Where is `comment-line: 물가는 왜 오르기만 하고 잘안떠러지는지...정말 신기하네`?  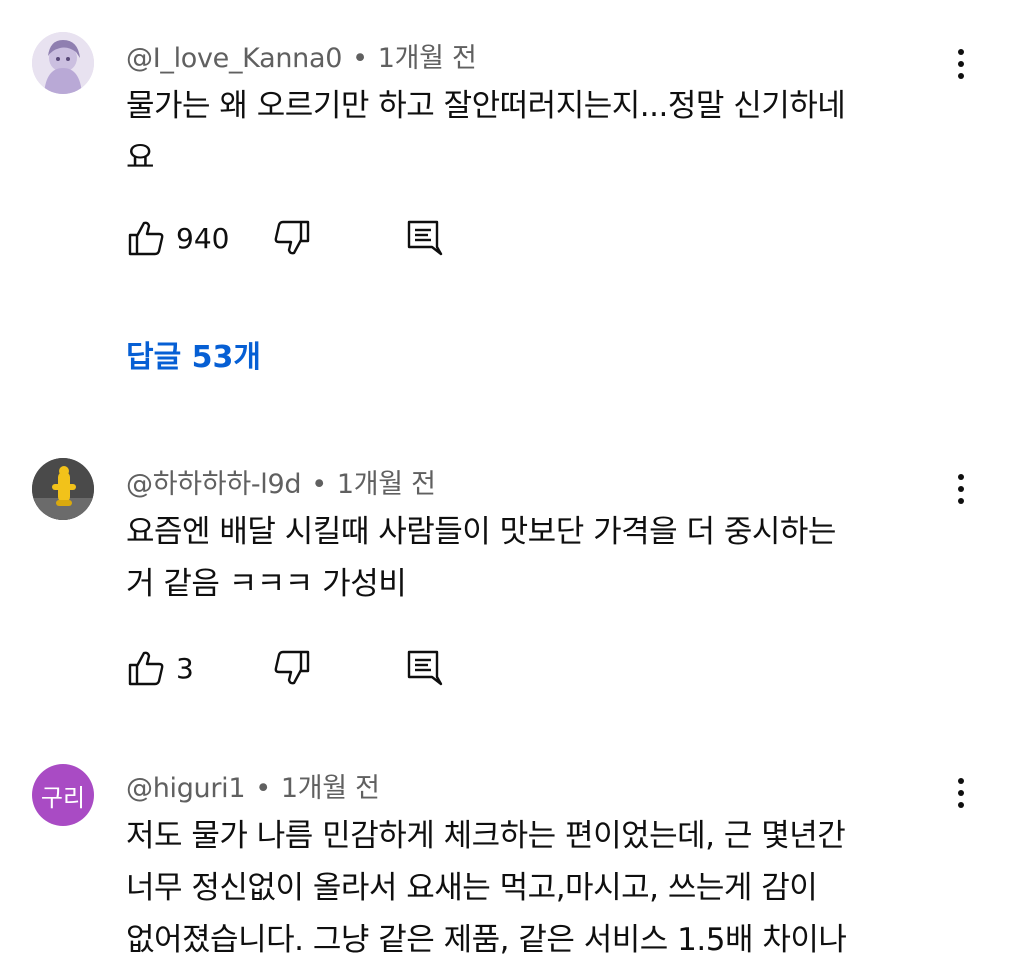 comment-line: 물가는 왜 오르기만 하고 잘안떠러지는지...정말 신기하네 is located at coordinates (486, 106).